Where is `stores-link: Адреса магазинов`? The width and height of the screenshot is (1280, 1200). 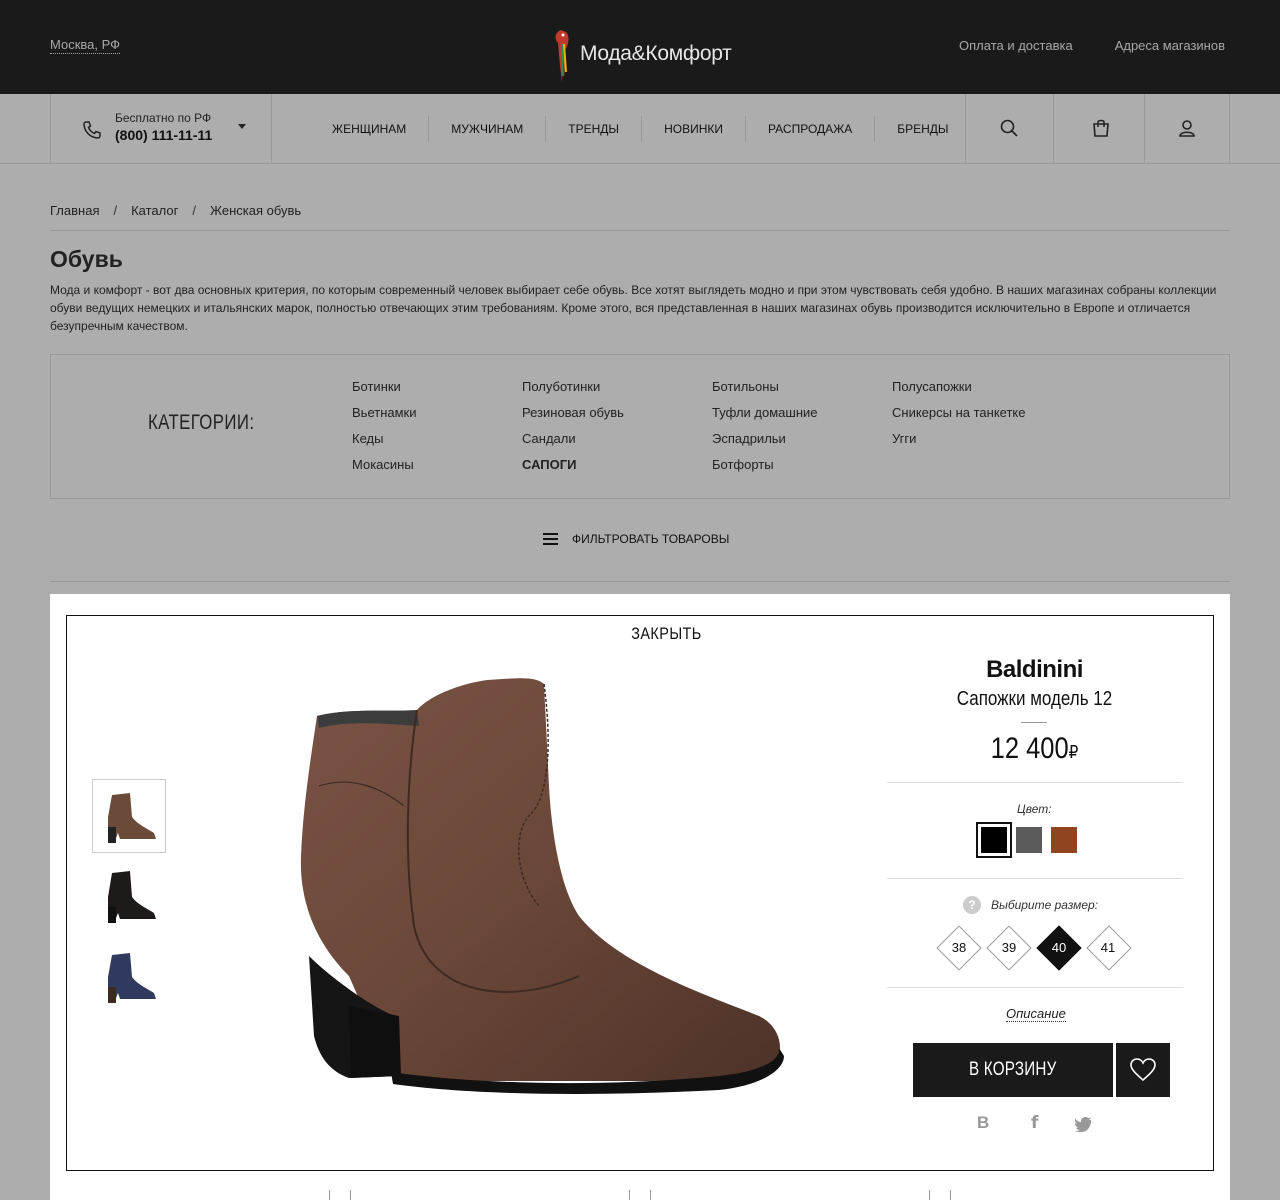
stores-link: Адреса магазинов is located at coordinates (1170, 45).